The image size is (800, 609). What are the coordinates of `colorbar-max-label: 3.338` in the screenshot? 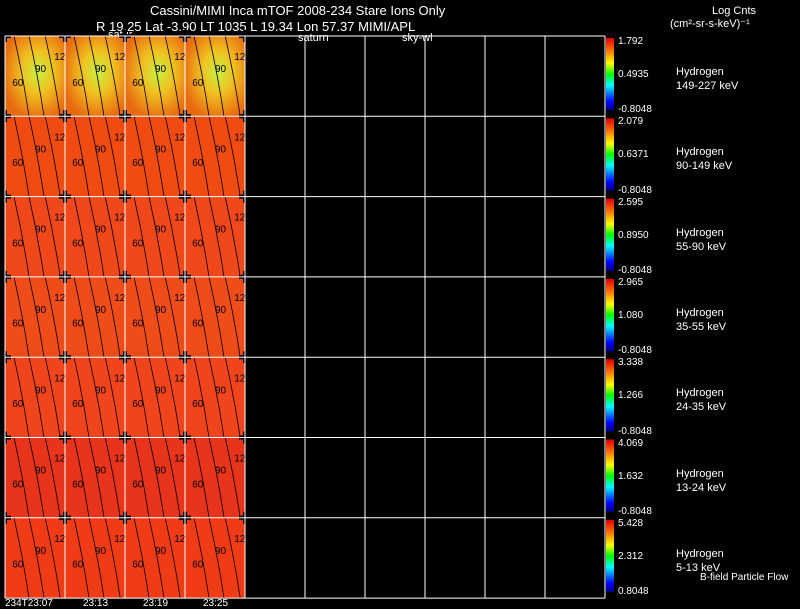 It's located at (631, 363).